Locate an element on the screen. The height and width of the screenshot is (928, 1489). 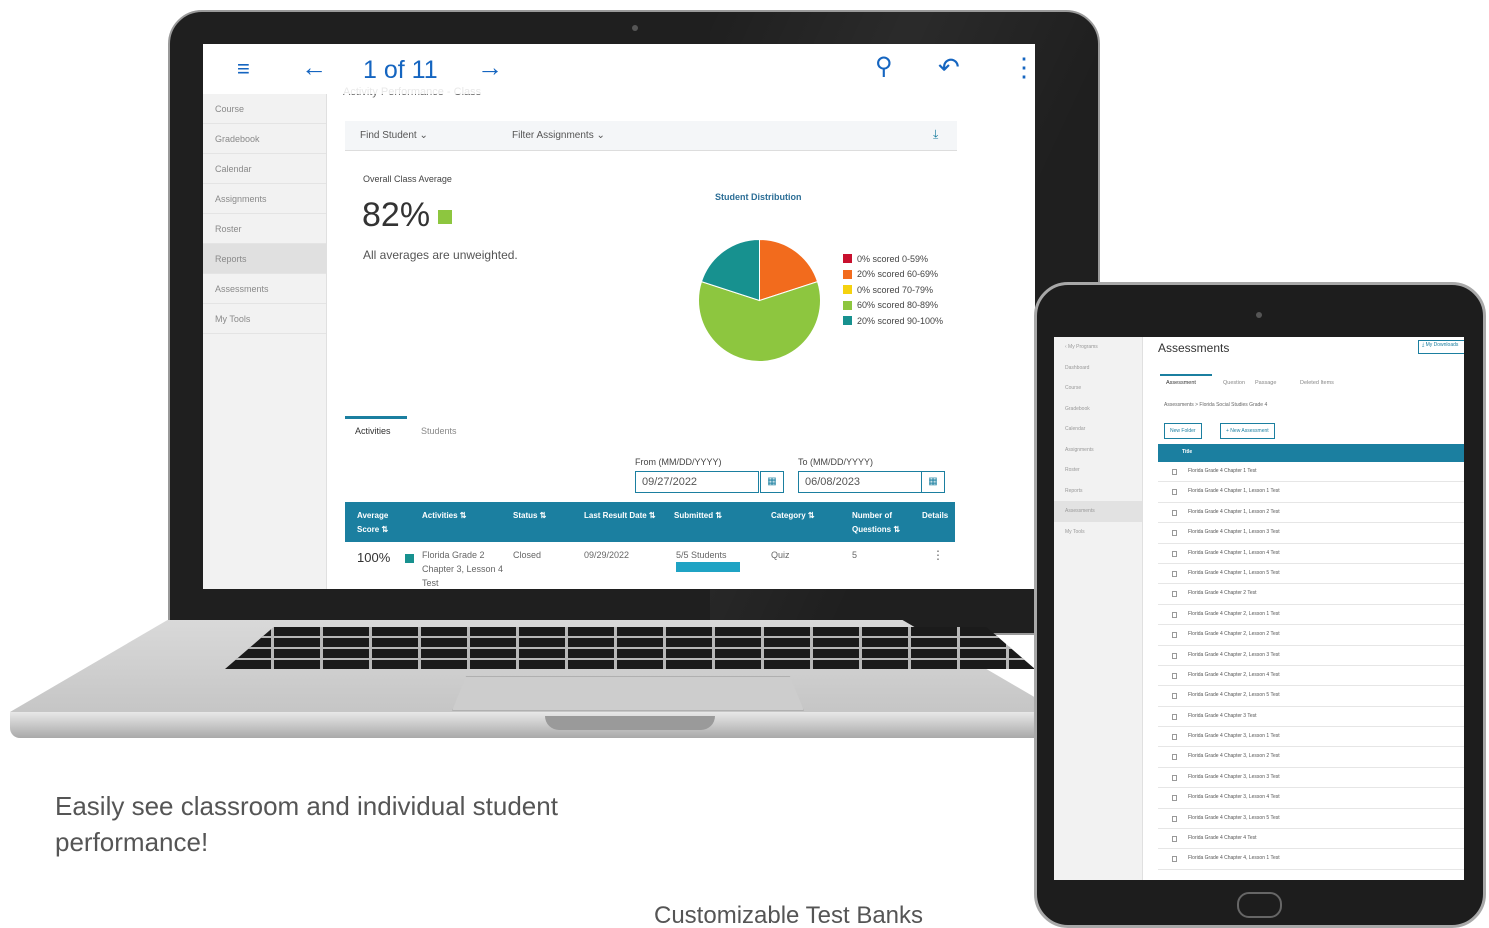
assessment-title: Florida Grade 4 Chapter 3, Lesson 5 Test is located at coordinates (1234, 818).